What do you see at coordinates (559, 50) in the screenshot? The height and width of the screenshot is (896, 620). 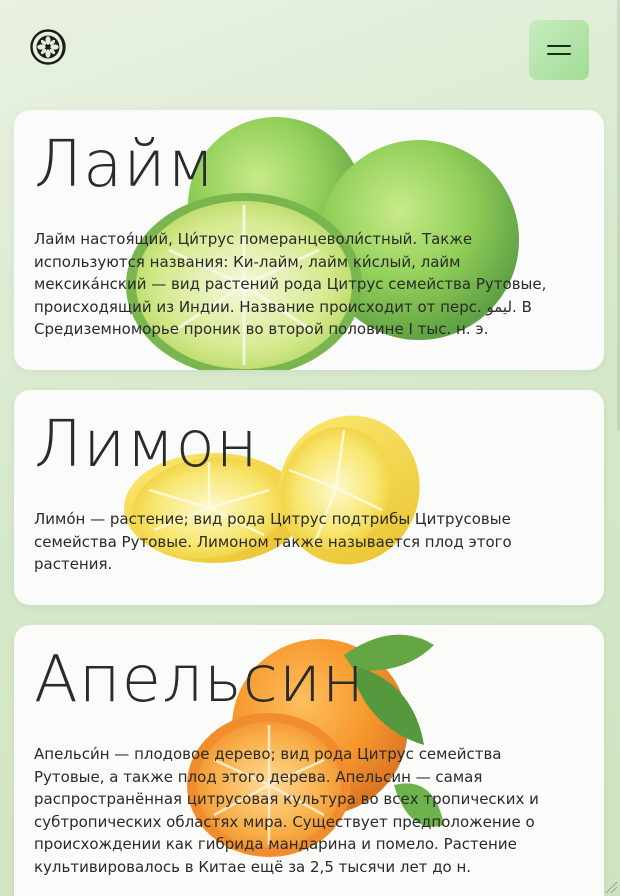 I see `menu-button` at bounding box center [559, 50].